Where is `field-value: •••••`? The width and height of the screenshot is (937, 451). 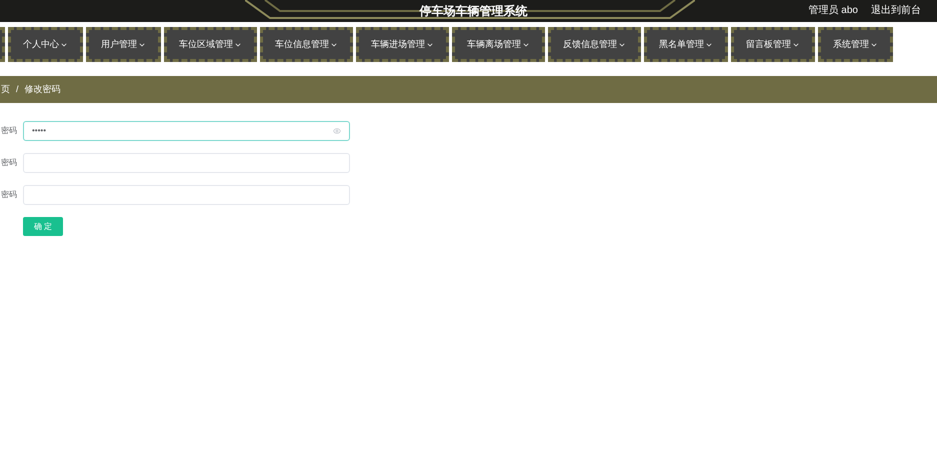
field-value: ••••• is located at coordinates (40, 131).